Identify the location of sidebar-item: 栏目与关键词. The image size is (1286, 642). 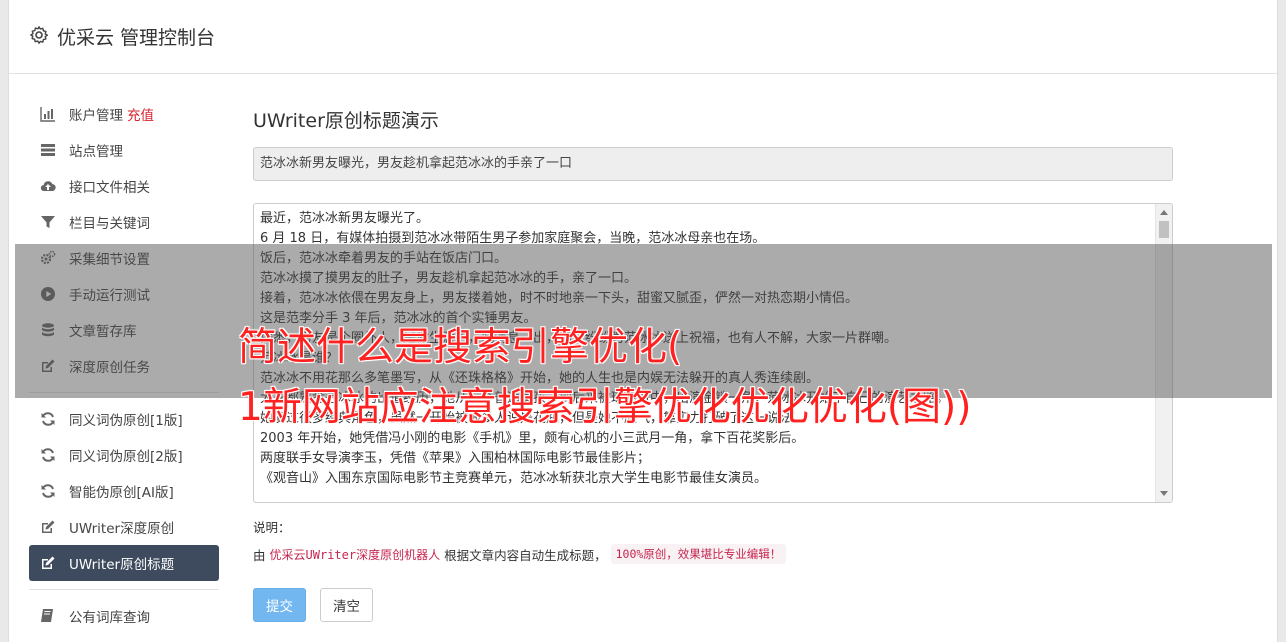
(124, 222).